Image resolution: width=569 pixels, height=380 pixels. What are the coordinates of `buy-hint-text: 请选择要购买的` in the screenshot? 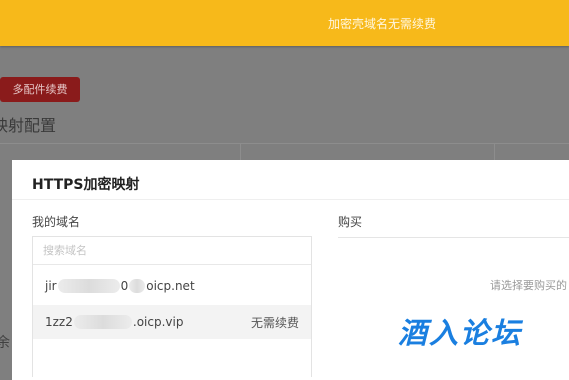 It's located at (528, 285).